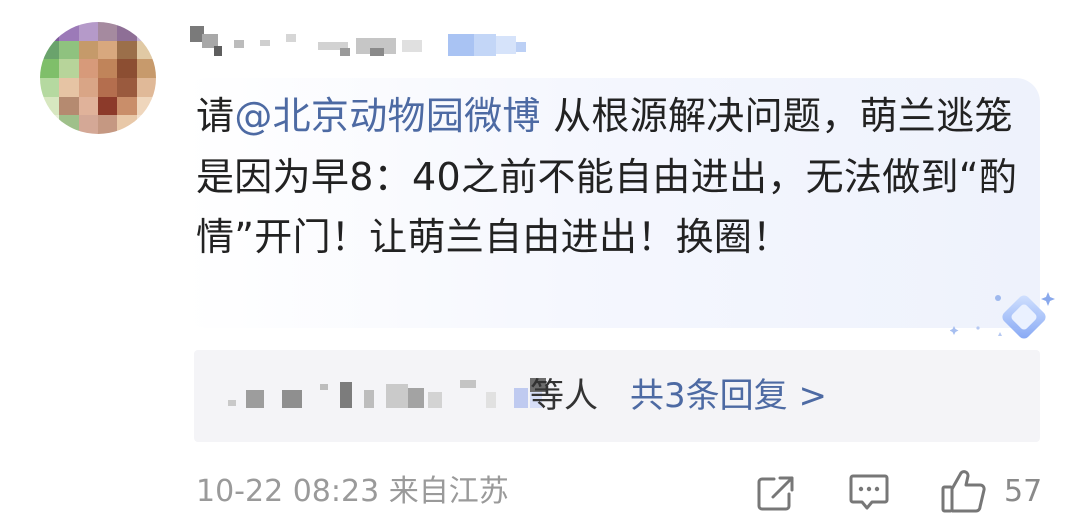 This screenshot has width=1080, height=527. I want to click on comment-prefix: 请, so click(215, 116).